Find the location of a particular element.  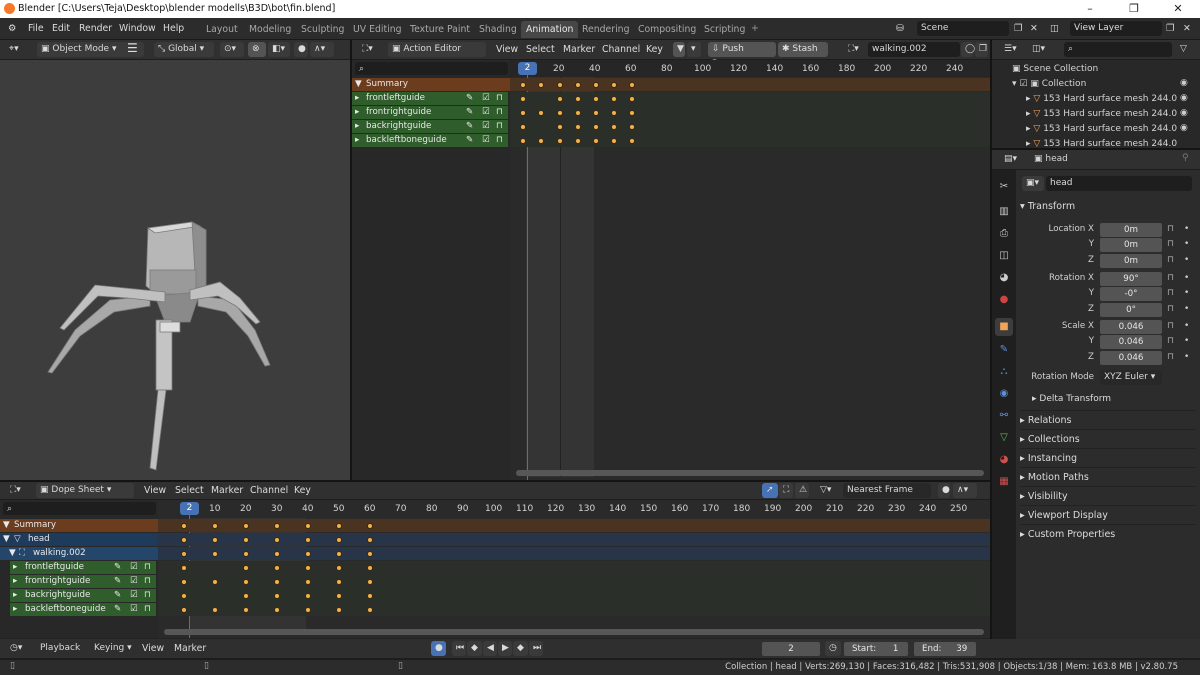

scene-field: Scene is located at coordinates (963, 28).